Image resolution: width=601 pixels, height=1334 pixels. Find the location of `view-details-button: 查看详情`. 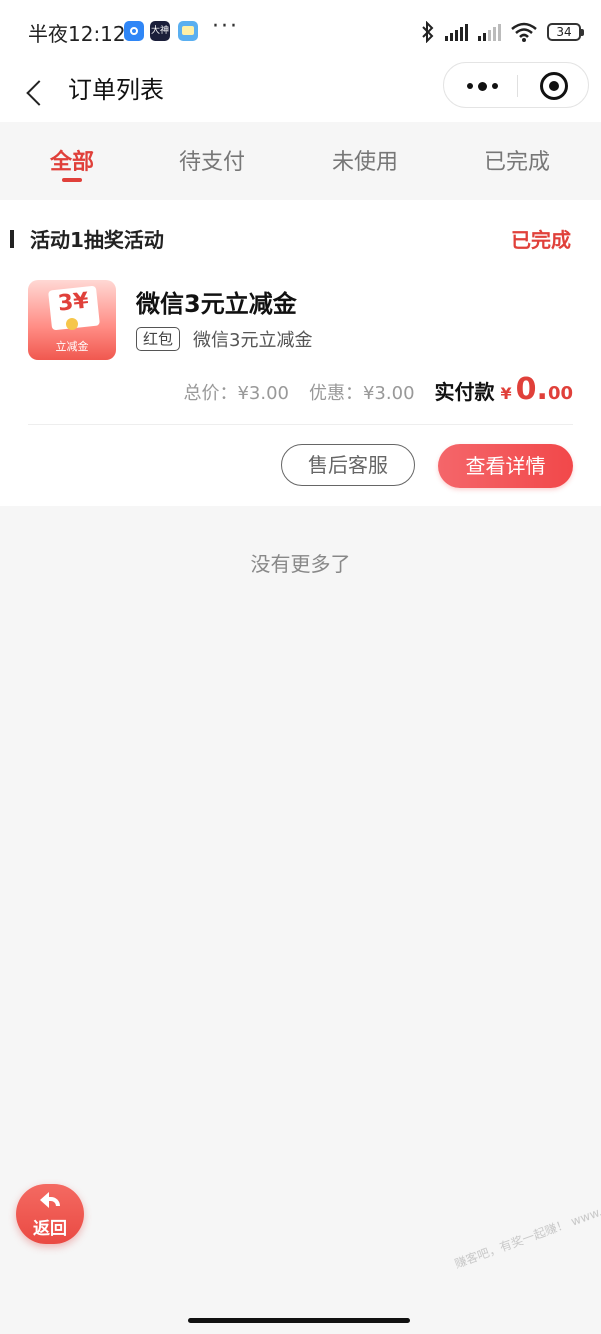

view-details-button: 查看详情 is located at coordinates (505, 466).